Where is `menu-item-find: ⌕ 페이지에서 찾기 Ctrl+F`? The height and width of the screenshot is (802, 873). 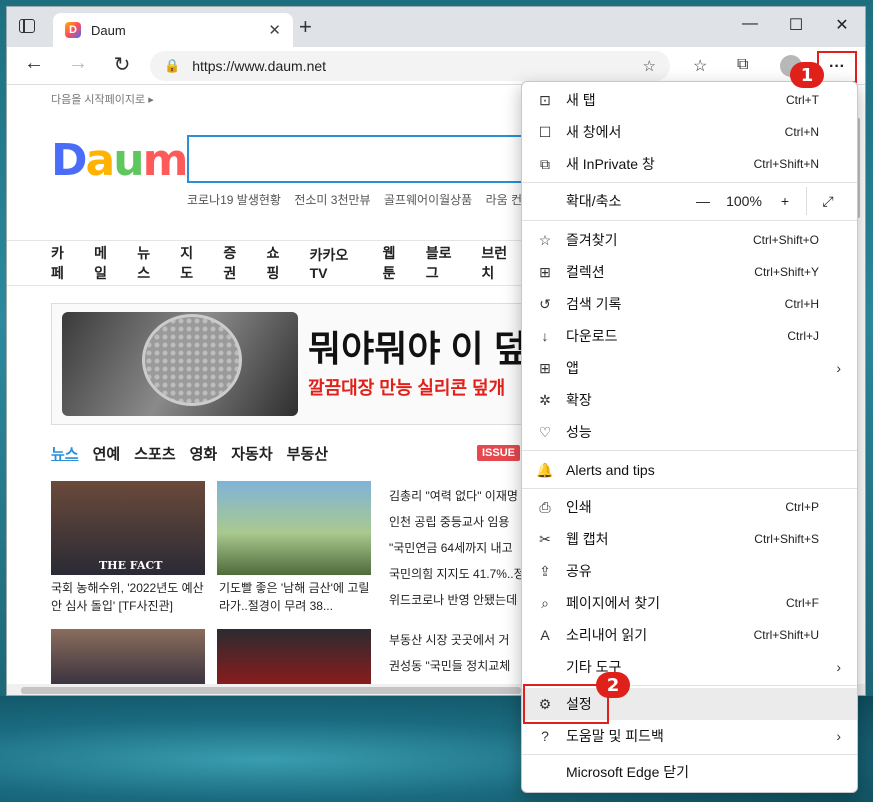 menu-item-find: ⌕ 페이지에서 찾기 Ctrl+F is located at coordinates (689, 603).